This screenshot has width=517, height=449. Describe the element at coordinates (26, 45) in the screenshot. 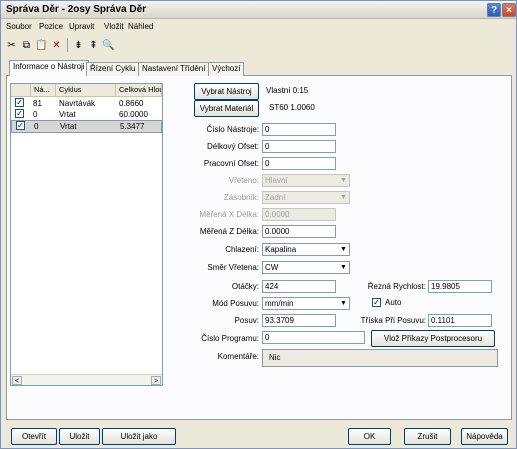

I see `copy-icon: ⧉` at that location.